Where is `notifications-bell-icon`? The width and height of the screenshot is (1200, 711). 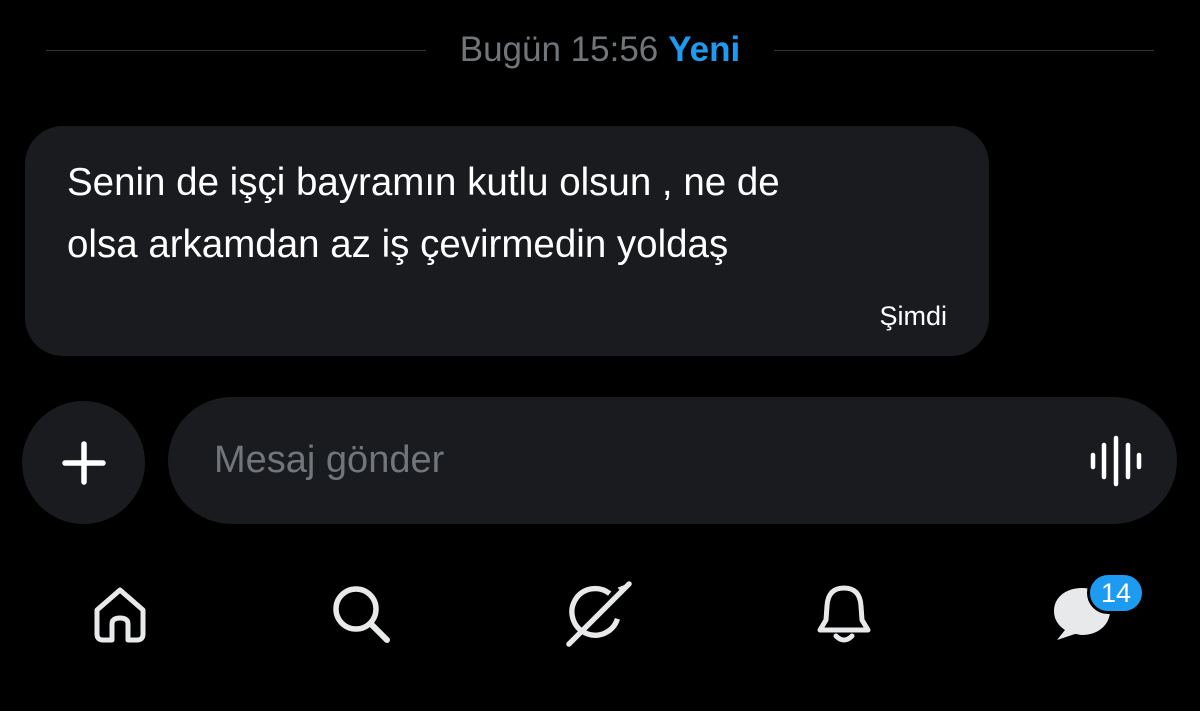
notifications-bell-icon is located at coordinates (844, 614).